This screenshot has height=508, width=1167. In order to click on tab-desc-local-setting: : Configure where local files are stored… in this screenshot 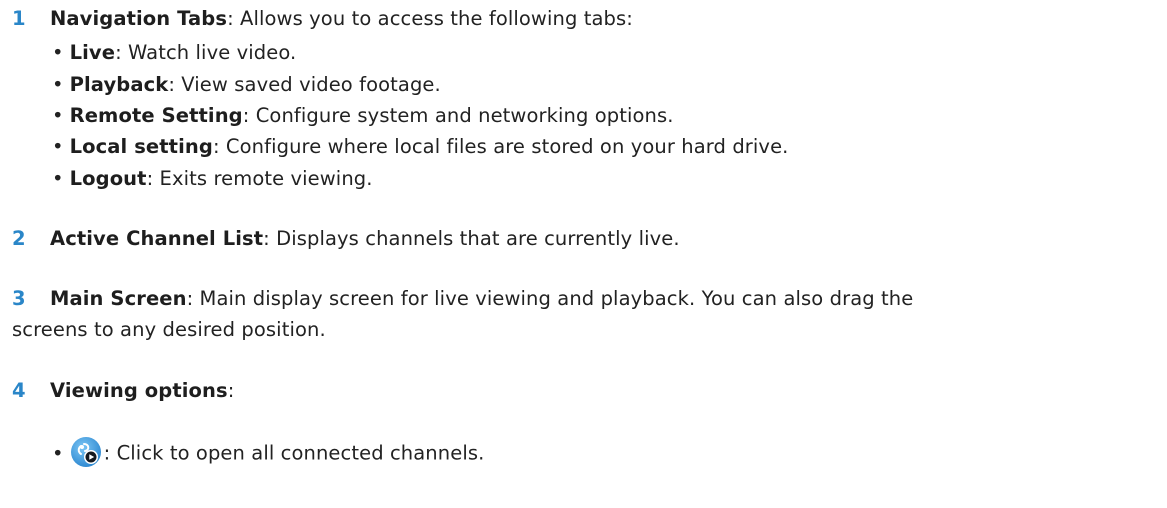, I will do `click(500, 146)`.